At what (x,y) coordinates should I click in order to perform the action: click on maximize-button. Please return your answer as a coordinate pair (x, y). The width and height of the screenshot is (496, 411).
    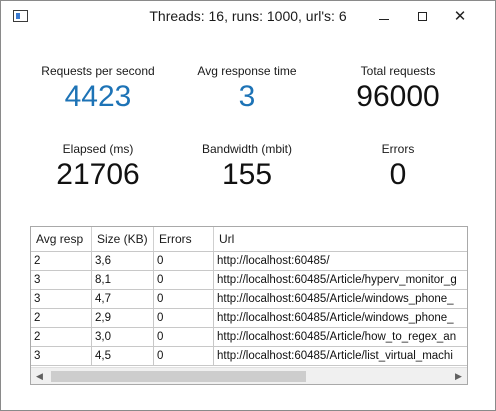
    Looking at the image, I should click on (422, 16).